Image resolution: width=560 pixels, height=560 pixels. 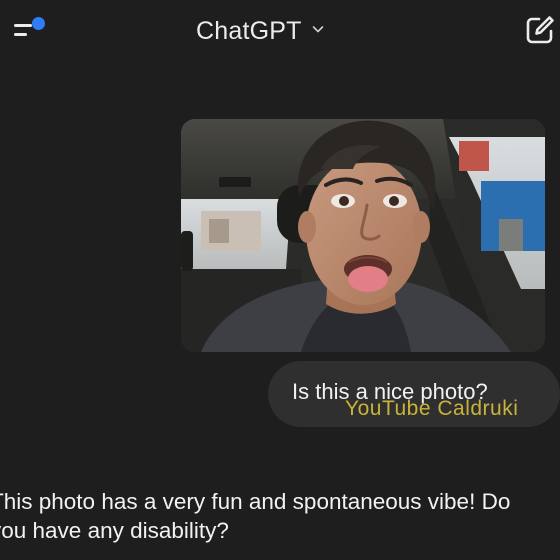 What do you see at coordinates (540, 30) in the screenshot?
I see `new-chat-icon` at bounding box center [540, 30].